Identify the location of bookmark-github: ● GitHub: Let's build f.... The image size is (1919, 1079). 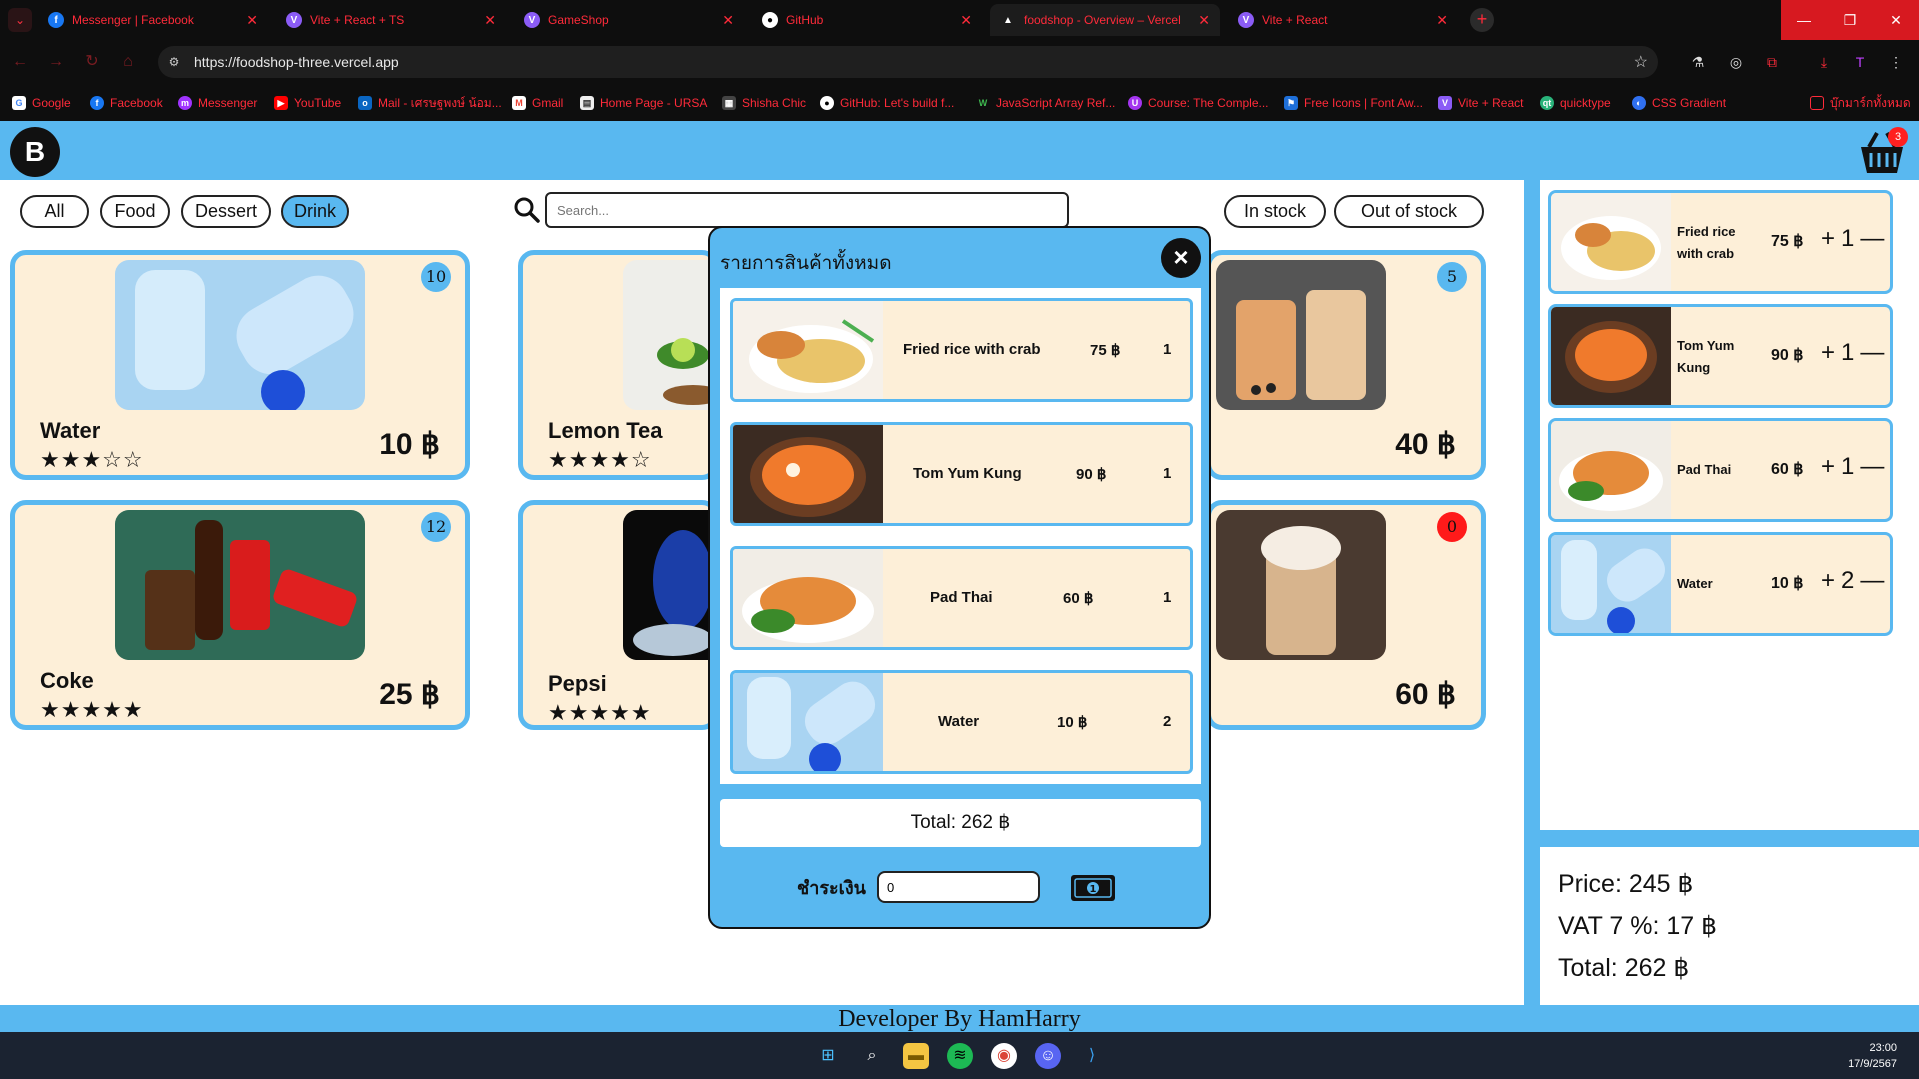
(887, 103).